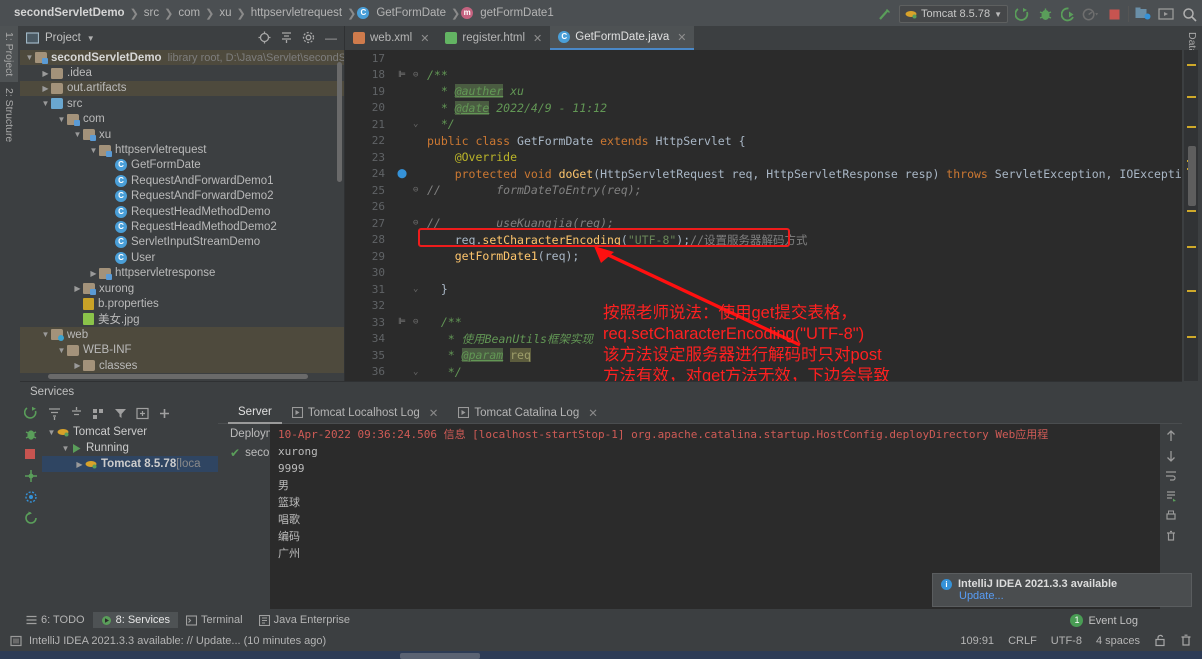 The image size is (1202, 659). I want to click on locate-icon, so click(265, 38).